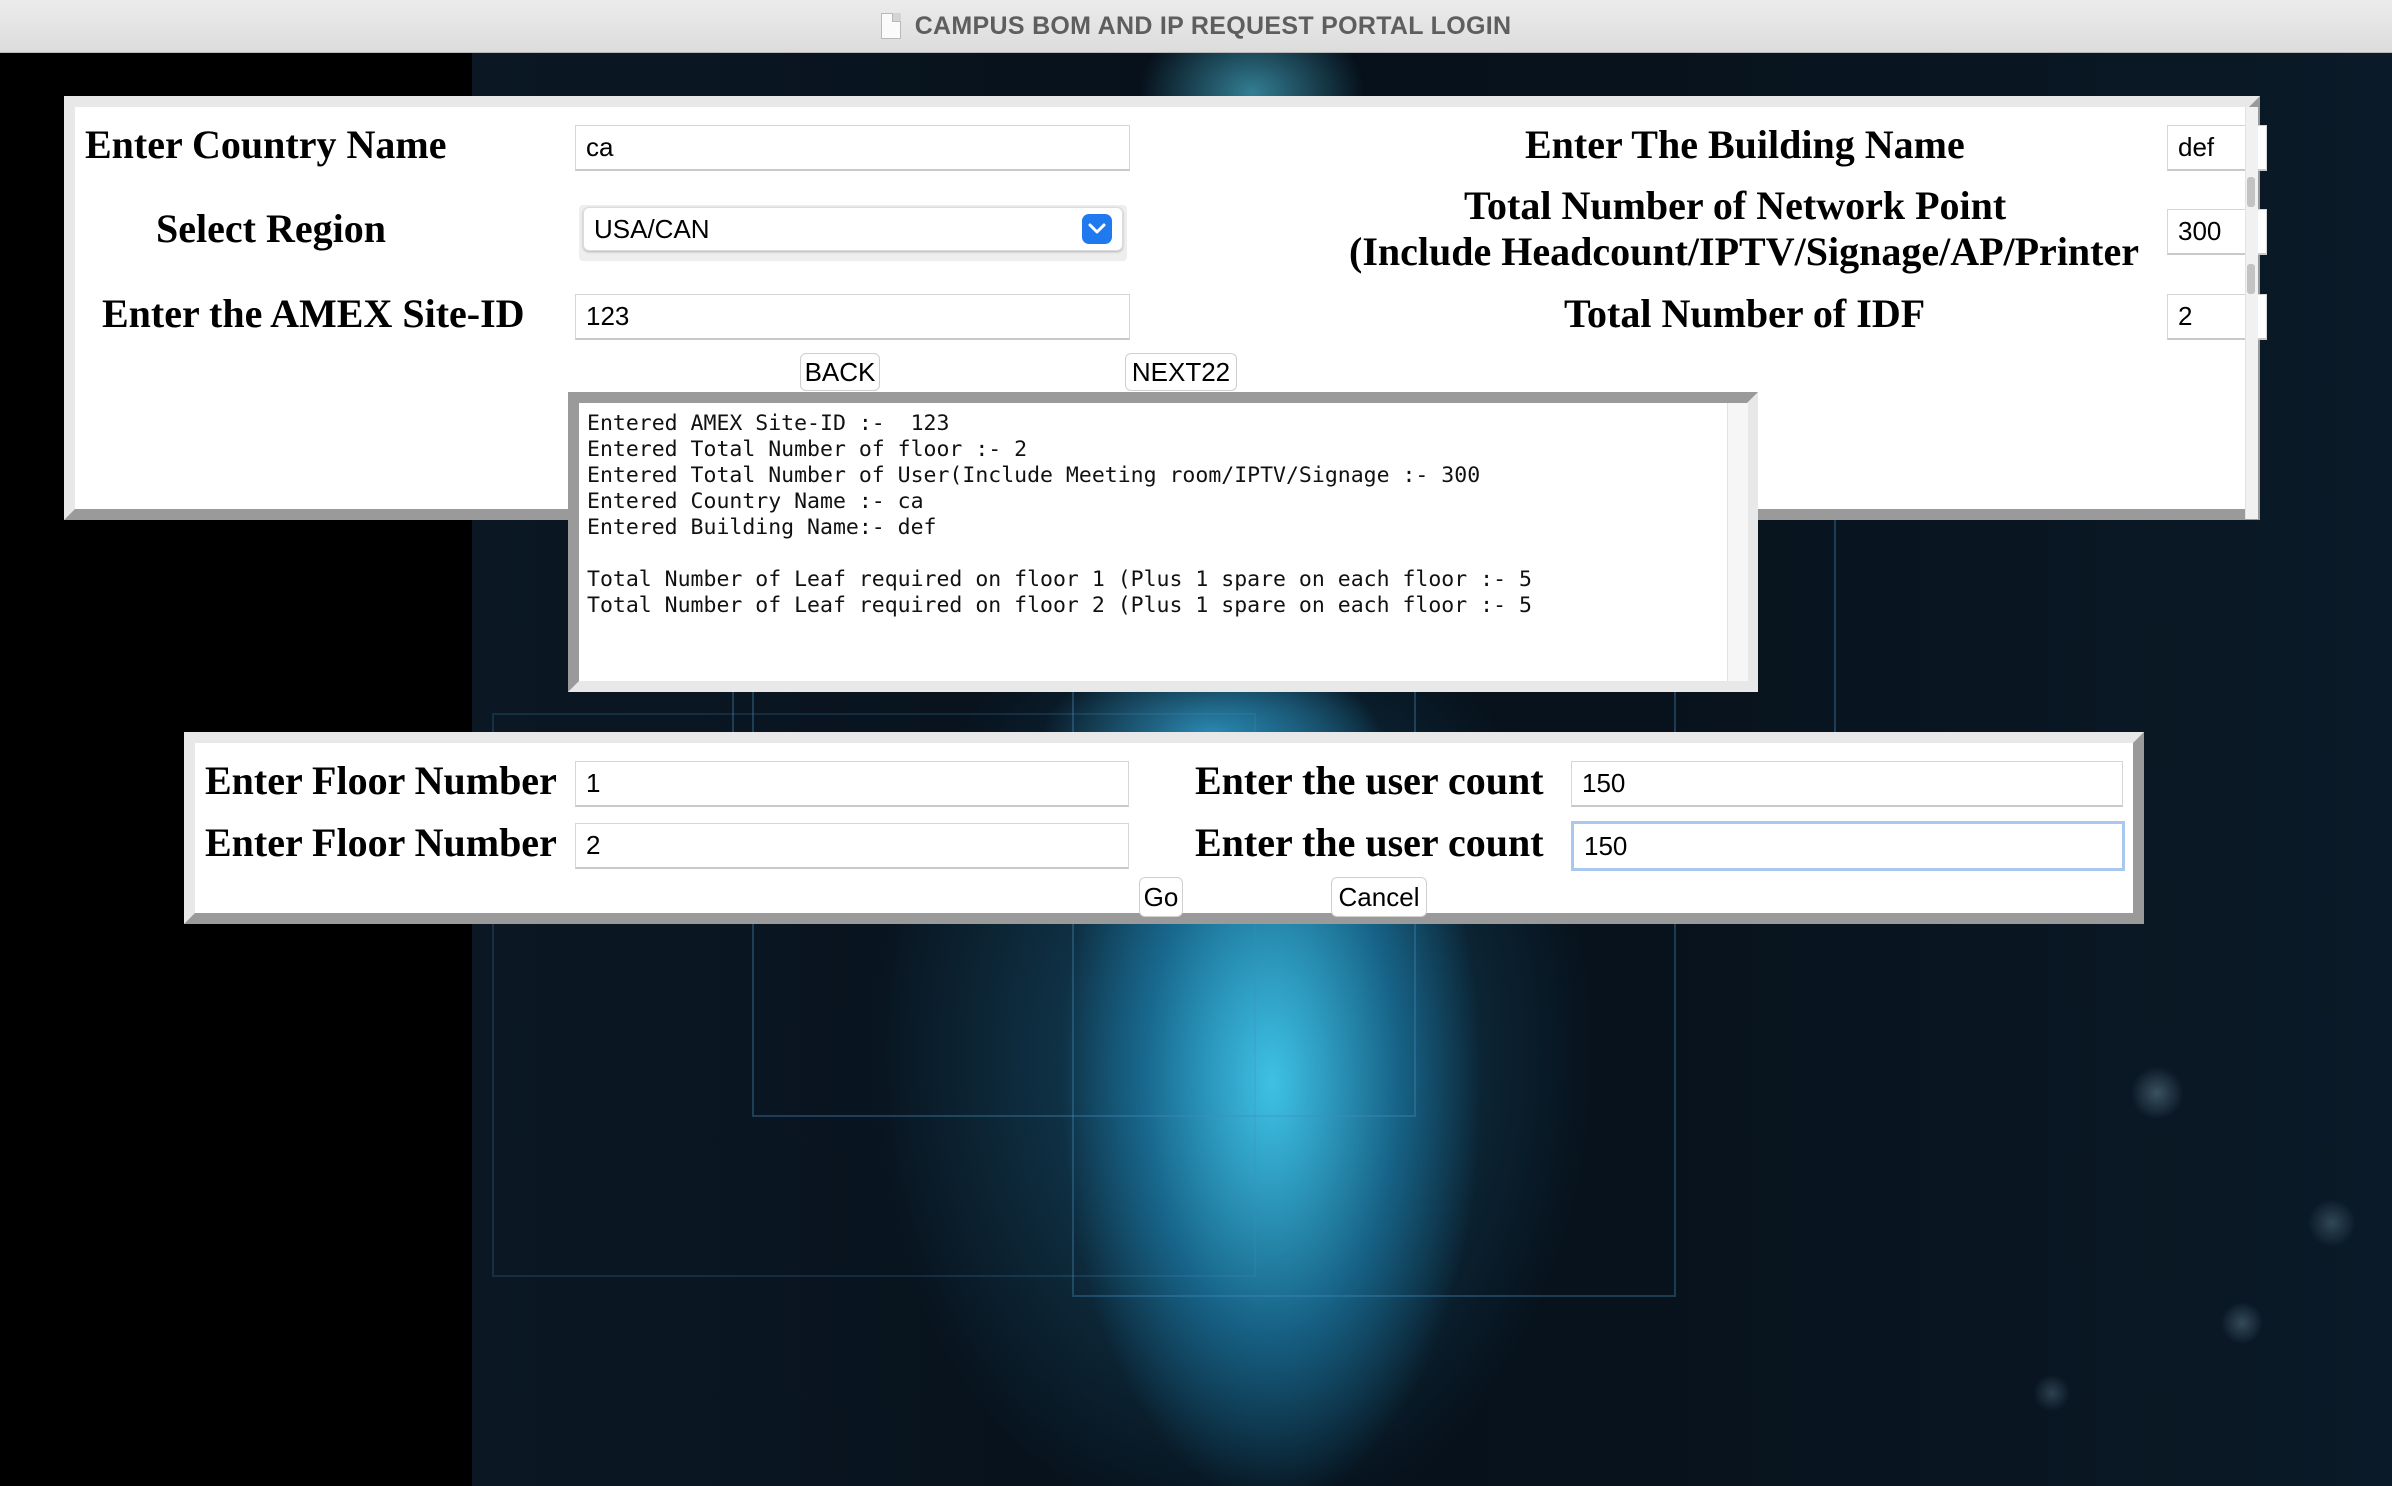 The height and width of the screenshot is (1486, 2392). What do you see at coordinates (2251, 192) in the screenshot?
I see `panel-scrollbar-thumb` at bounding box center [2251, 192].